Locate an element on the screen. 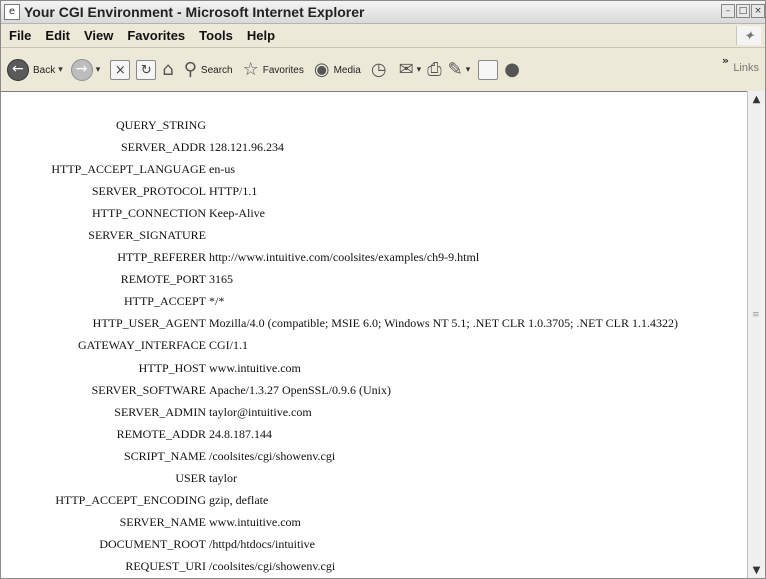 The image size is (766, 579). maximize-icon: □ is located at coordinates (743, 11).